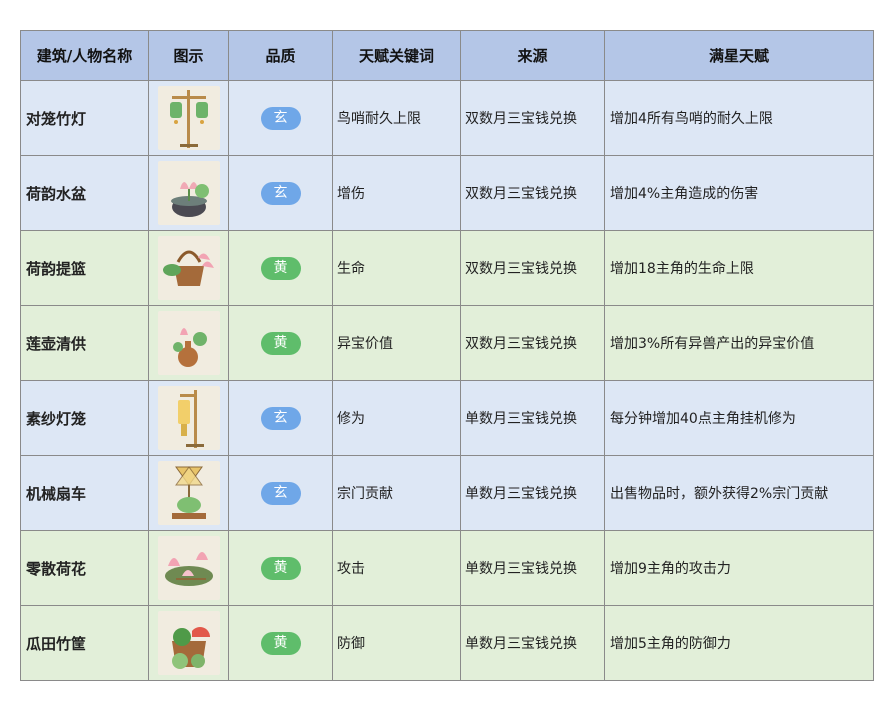  Describe the element at coordinates (739, 118) in the screenshot. I see `star-talent-text: 增加4所有鸟哨的耐久上限` at that location.